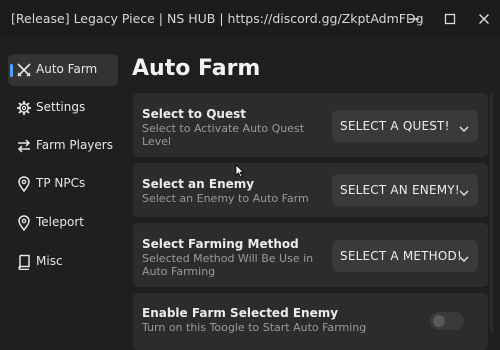 This screenshot has height=350, width=500. I want to click on sidebar-item-settings: Settings, so click(63, 108).